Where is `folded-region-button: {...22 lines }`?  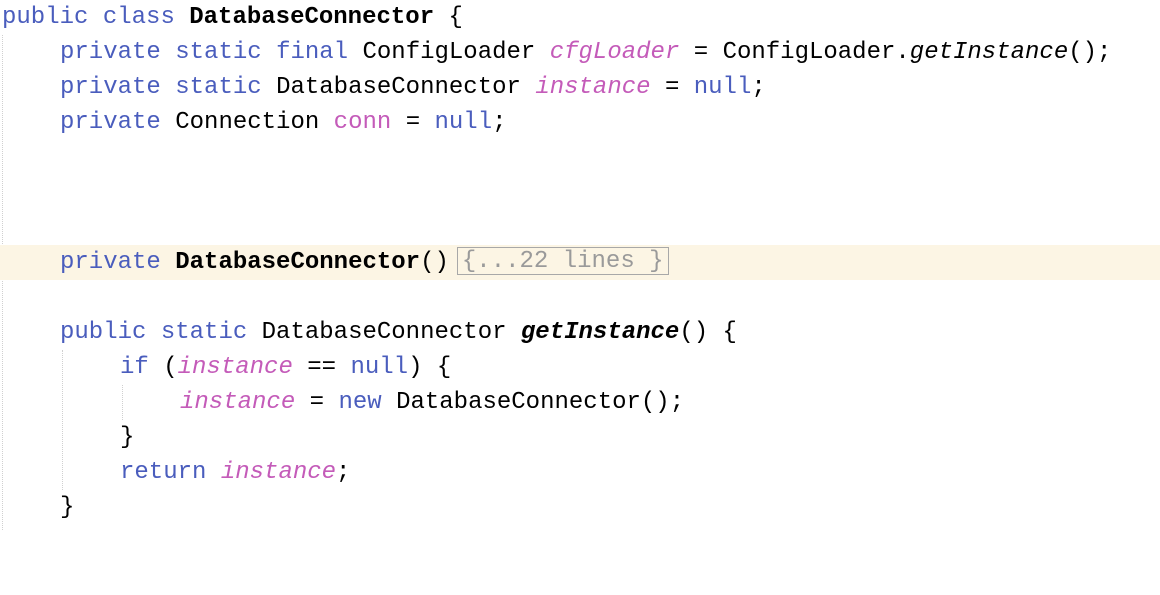
folded-region-button: {...22 lines } is located at coordinates (562, 261).